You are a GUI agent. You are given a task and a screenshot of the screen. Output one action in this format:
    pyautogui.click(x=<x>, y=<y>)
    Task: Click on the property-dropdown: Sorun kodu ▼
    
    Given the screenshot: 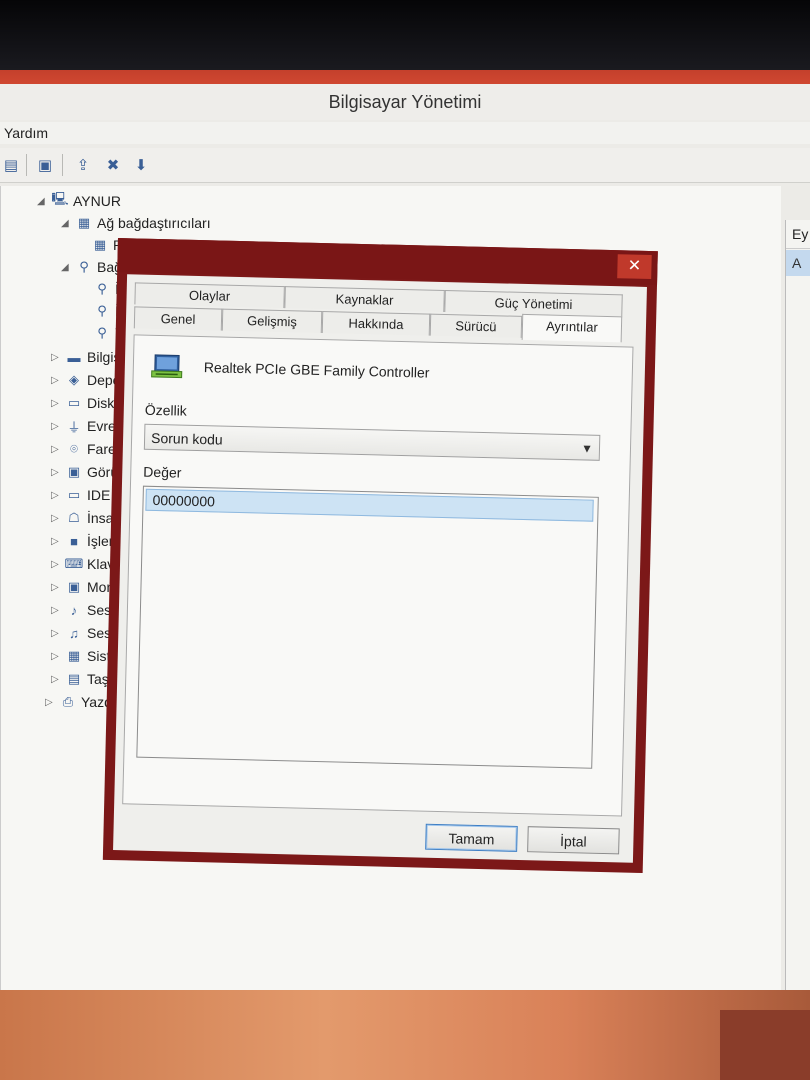 What is the action you would take?
    pyautogui.click(x=372, y=442)
    